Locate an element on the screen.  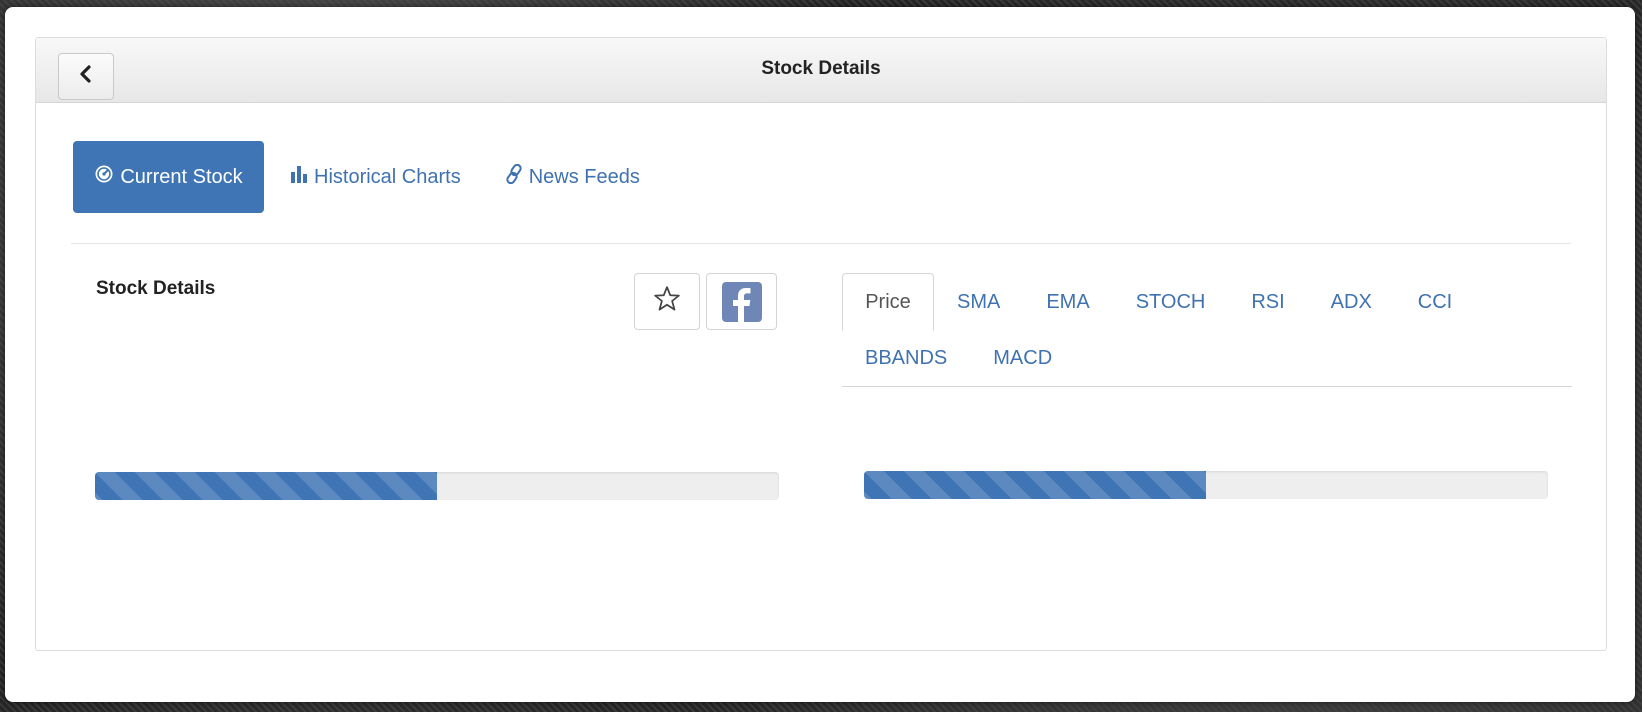
tab-bbands: BBANDS is located at coordinates (906, 358).